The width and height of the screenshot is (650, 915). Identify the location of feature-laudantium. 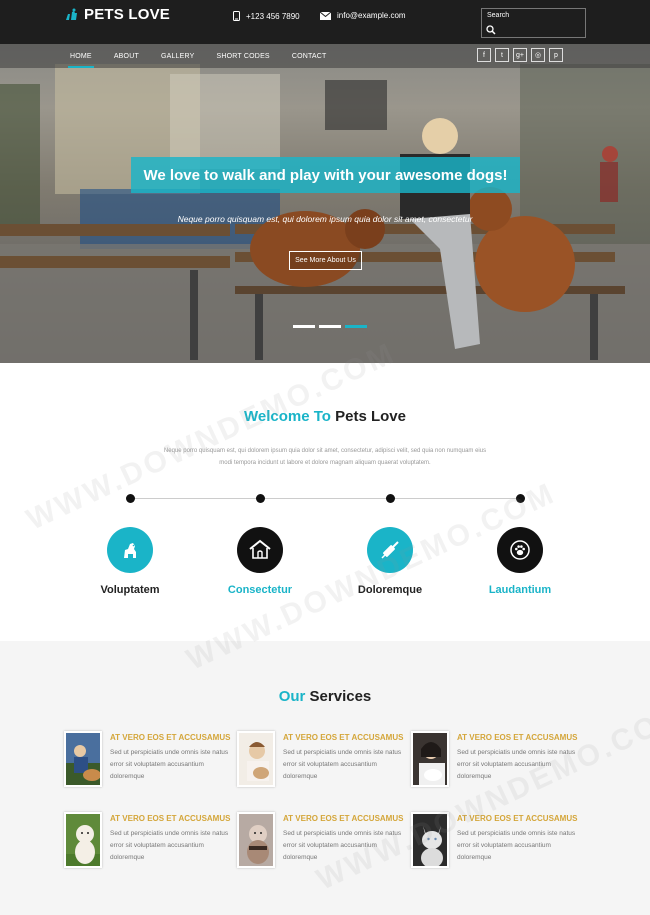
(520, 550).